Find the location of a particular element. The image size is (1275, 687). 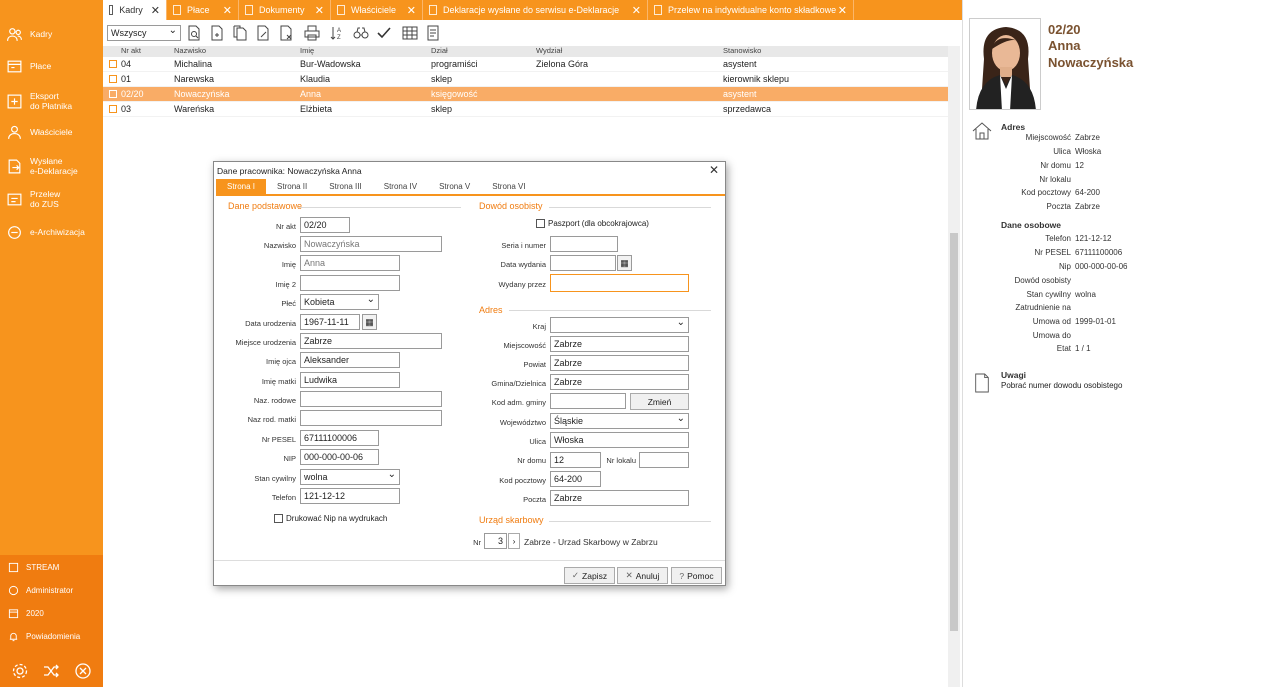

powiat-field: Zabrze is located at coordinates (619, 363).